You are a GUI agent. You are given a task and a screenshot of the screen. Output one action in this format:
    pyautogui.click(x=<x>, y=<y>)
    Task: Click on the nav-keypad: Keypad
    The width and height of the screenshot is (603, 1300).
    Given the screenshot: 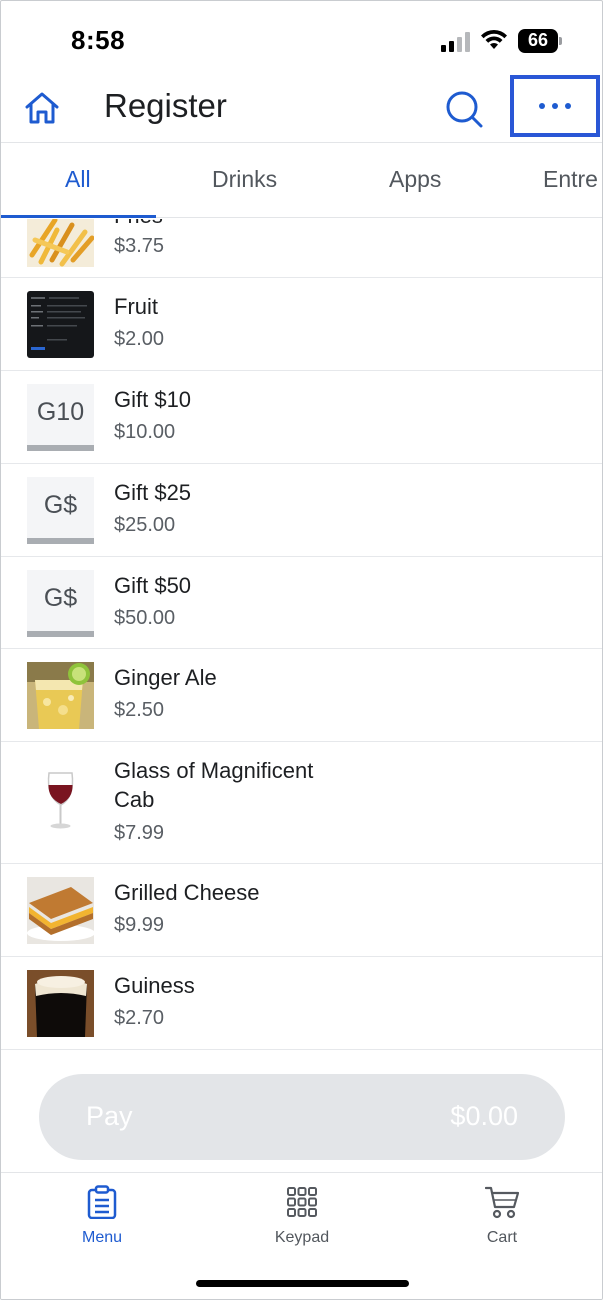 What is the action you would take?
    pyautogui.click(x=302, y=1220)
    